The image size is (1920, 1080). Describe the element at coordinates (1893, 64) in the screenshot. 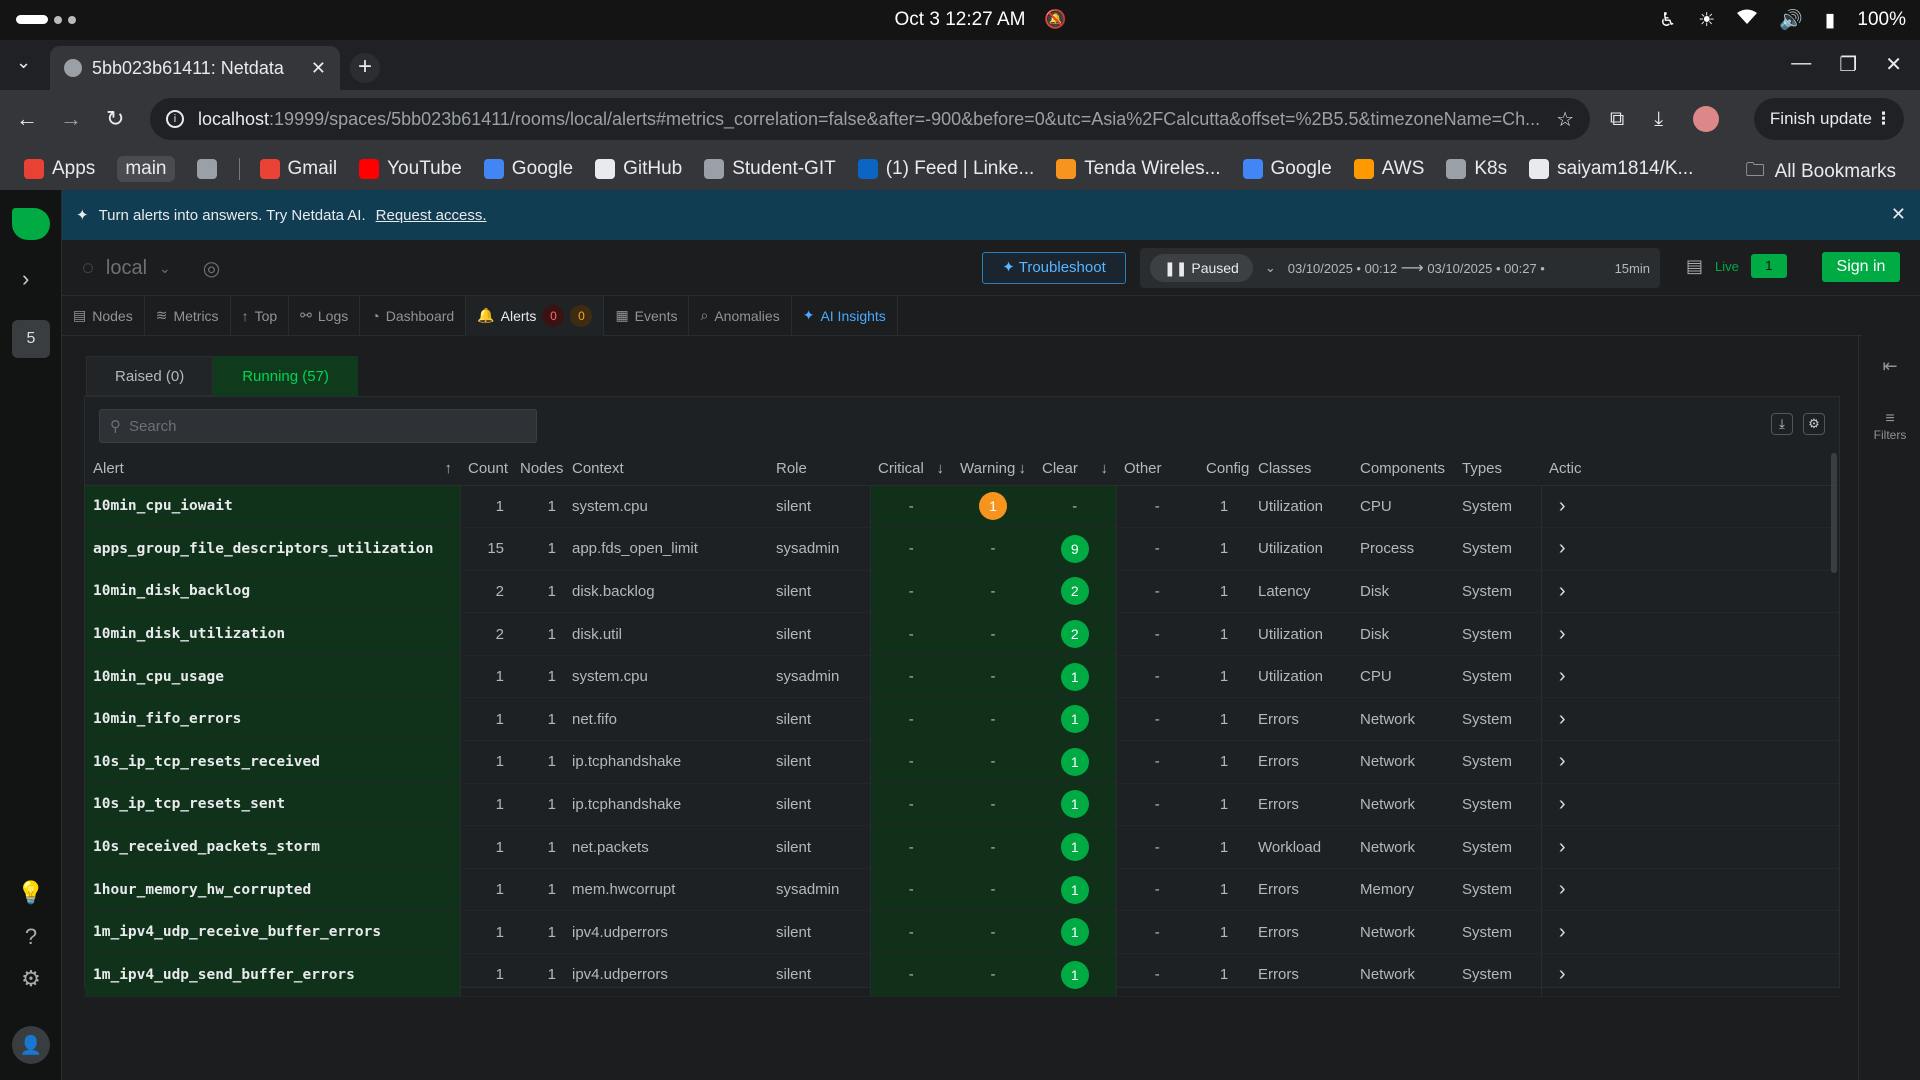

I see `close-window-icon: ✕` at that location.